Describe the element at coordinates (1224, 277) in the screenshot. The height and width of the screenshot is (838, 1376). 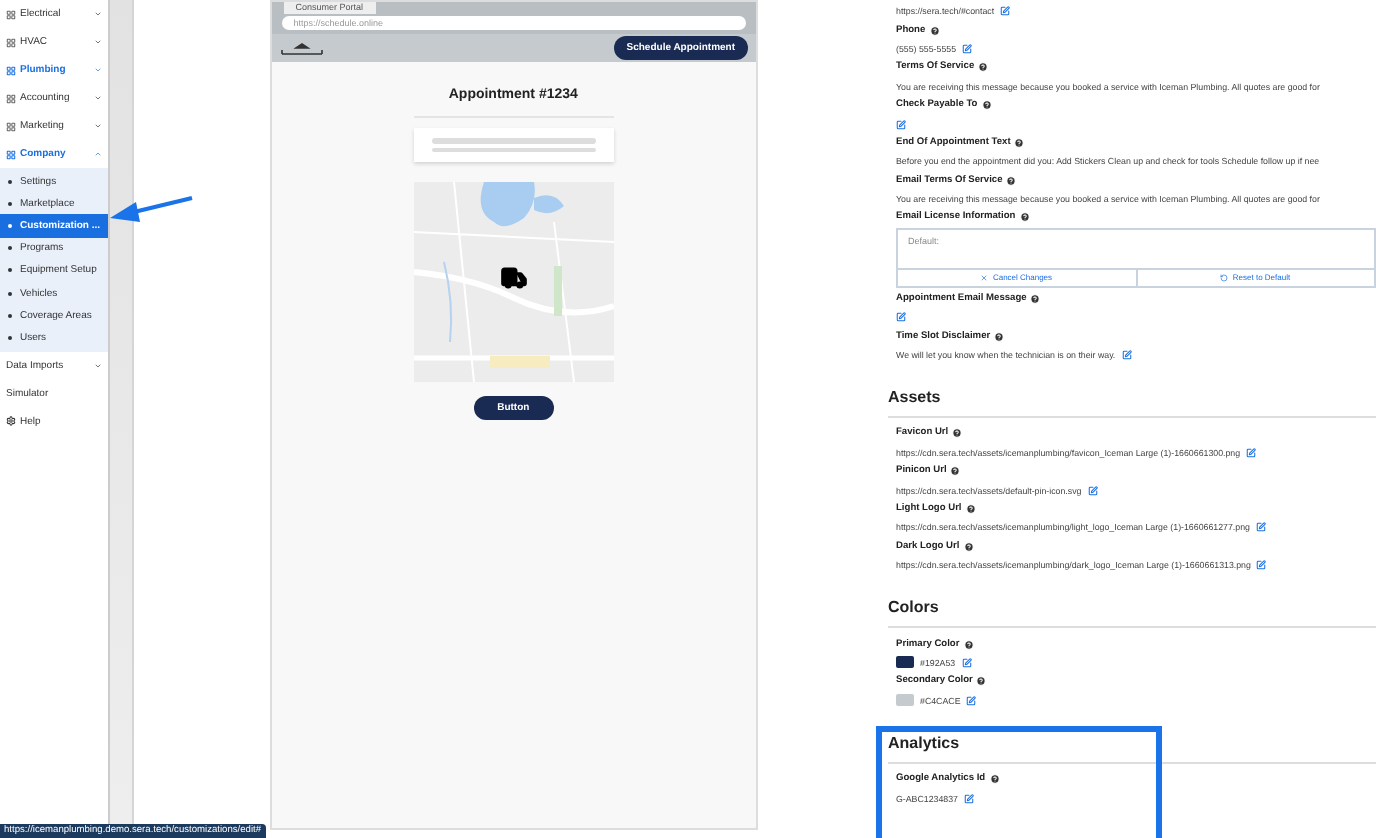
I see `reset-icon` at that location.